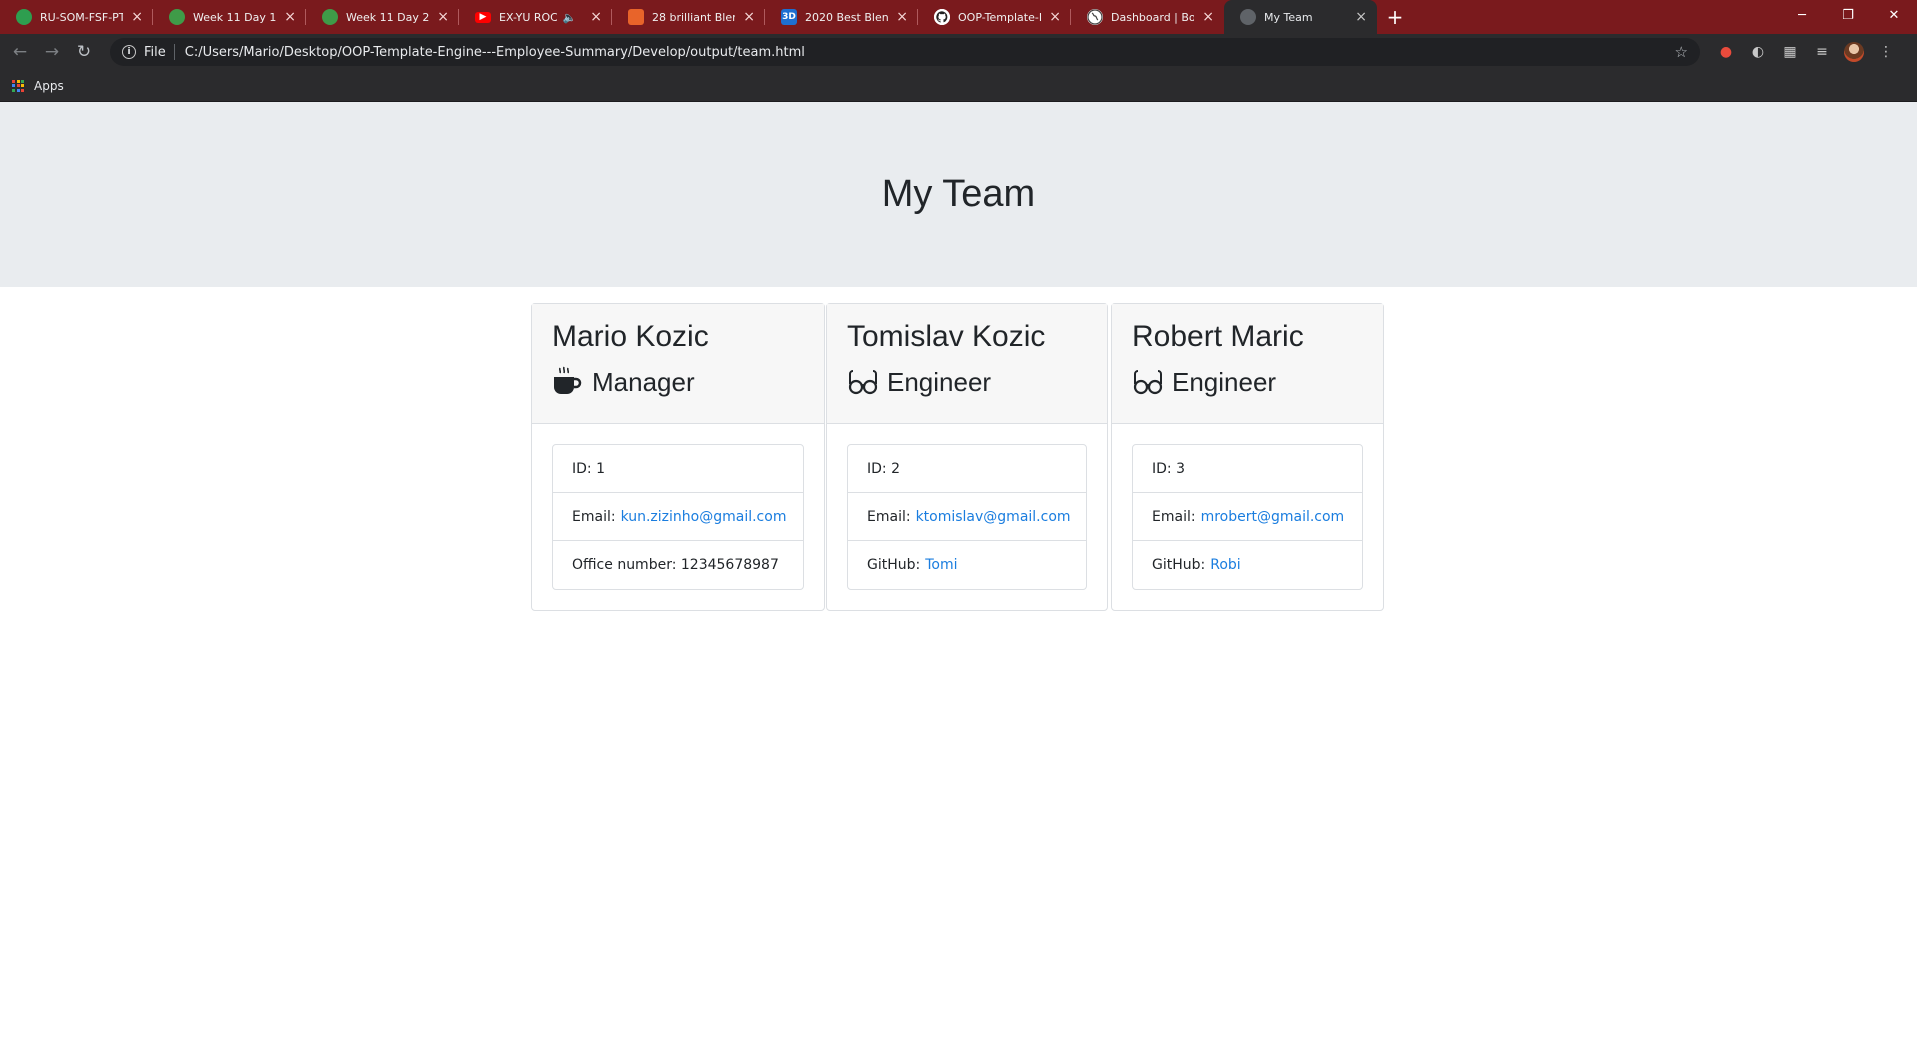  I want to click on employee-name: Robert Maric, so click(1218, 336).